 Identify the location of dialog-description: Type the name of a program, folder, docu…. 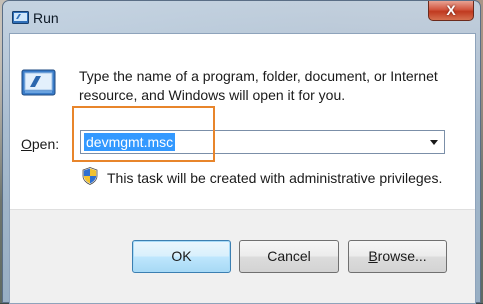
(258, 85).